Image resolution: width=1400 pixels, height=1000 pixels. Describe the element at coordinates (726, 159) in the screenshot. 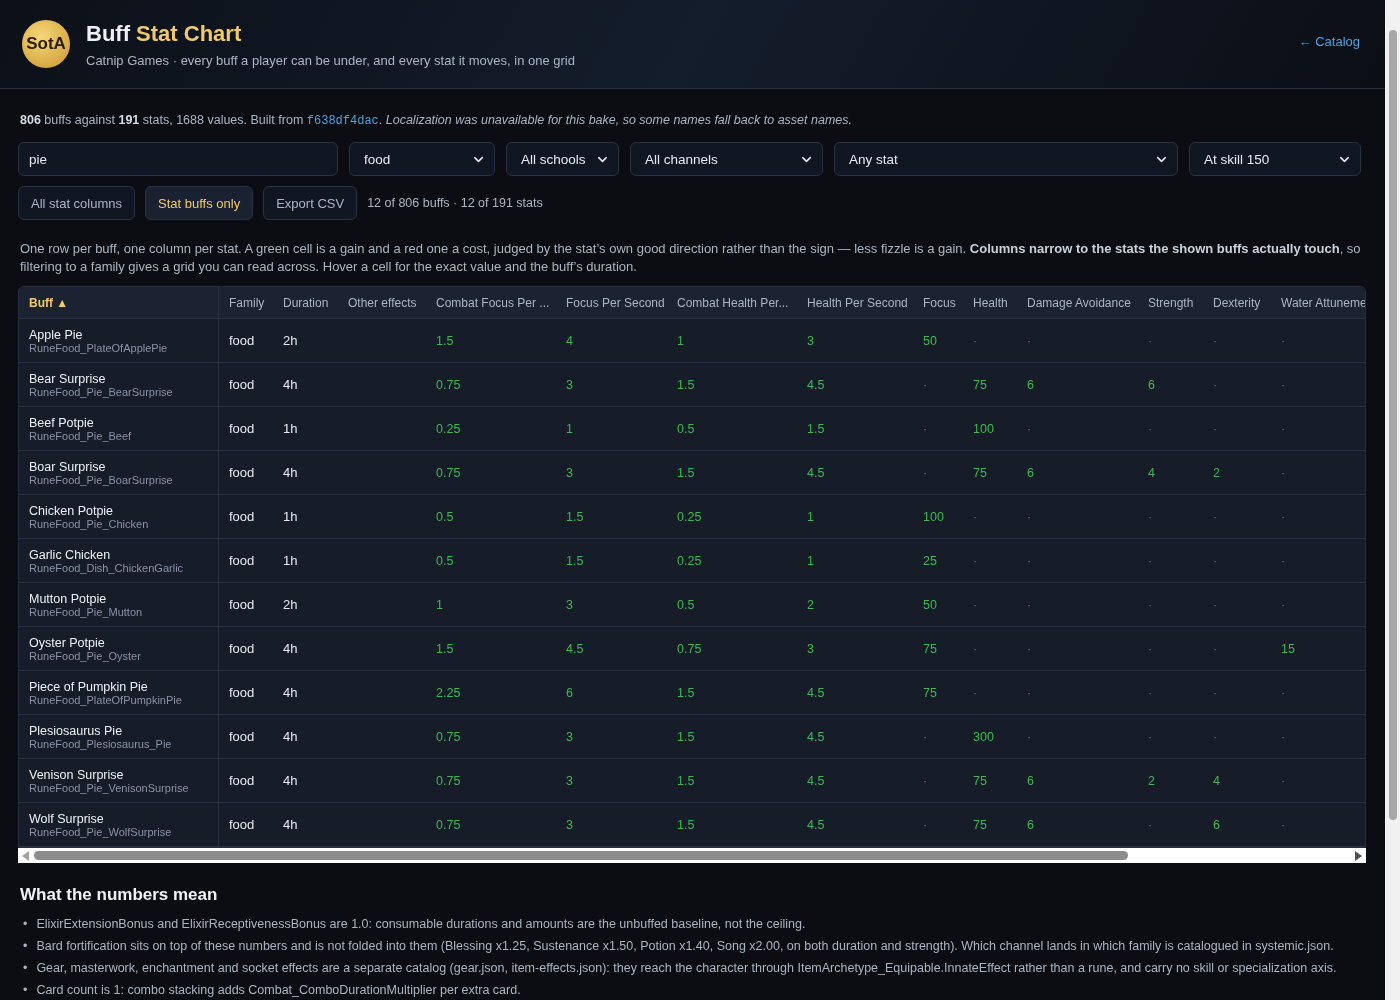

I see `dropdown: All channels` at that location.